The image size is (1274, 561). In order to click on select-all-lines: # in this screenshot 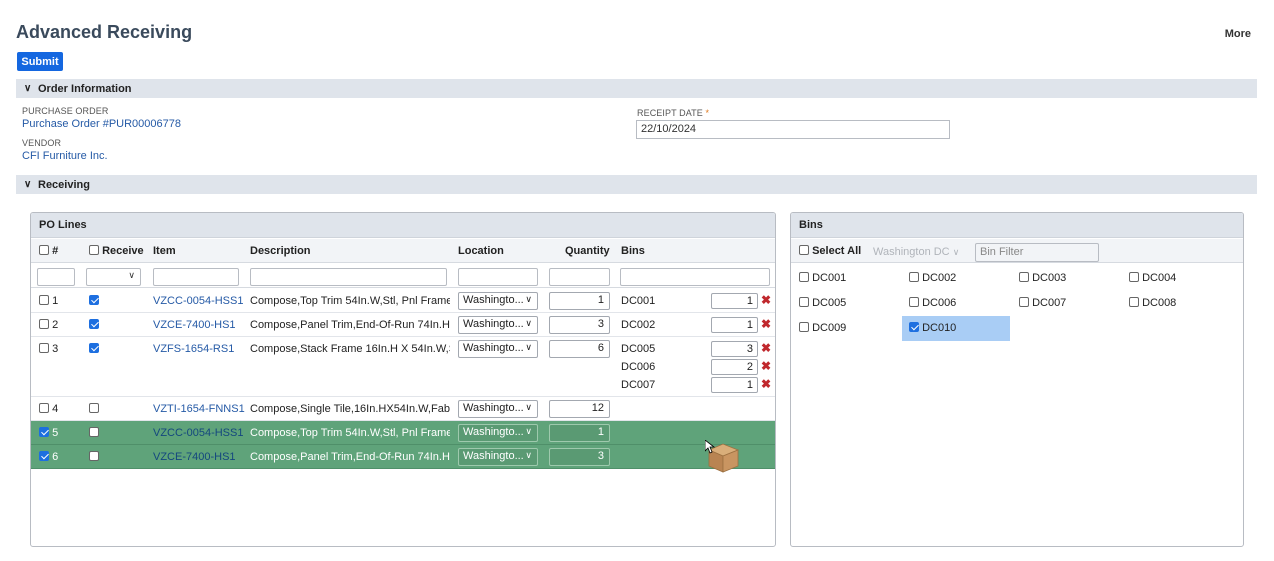, I will do `click(48, 251)`.